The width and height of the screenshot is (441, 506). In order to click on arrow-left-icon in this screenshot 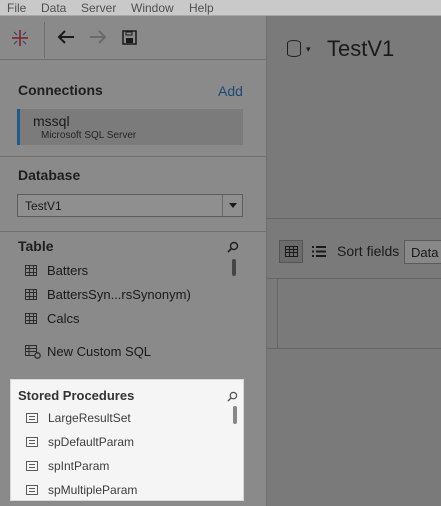, I will do `click(66, 37)`.